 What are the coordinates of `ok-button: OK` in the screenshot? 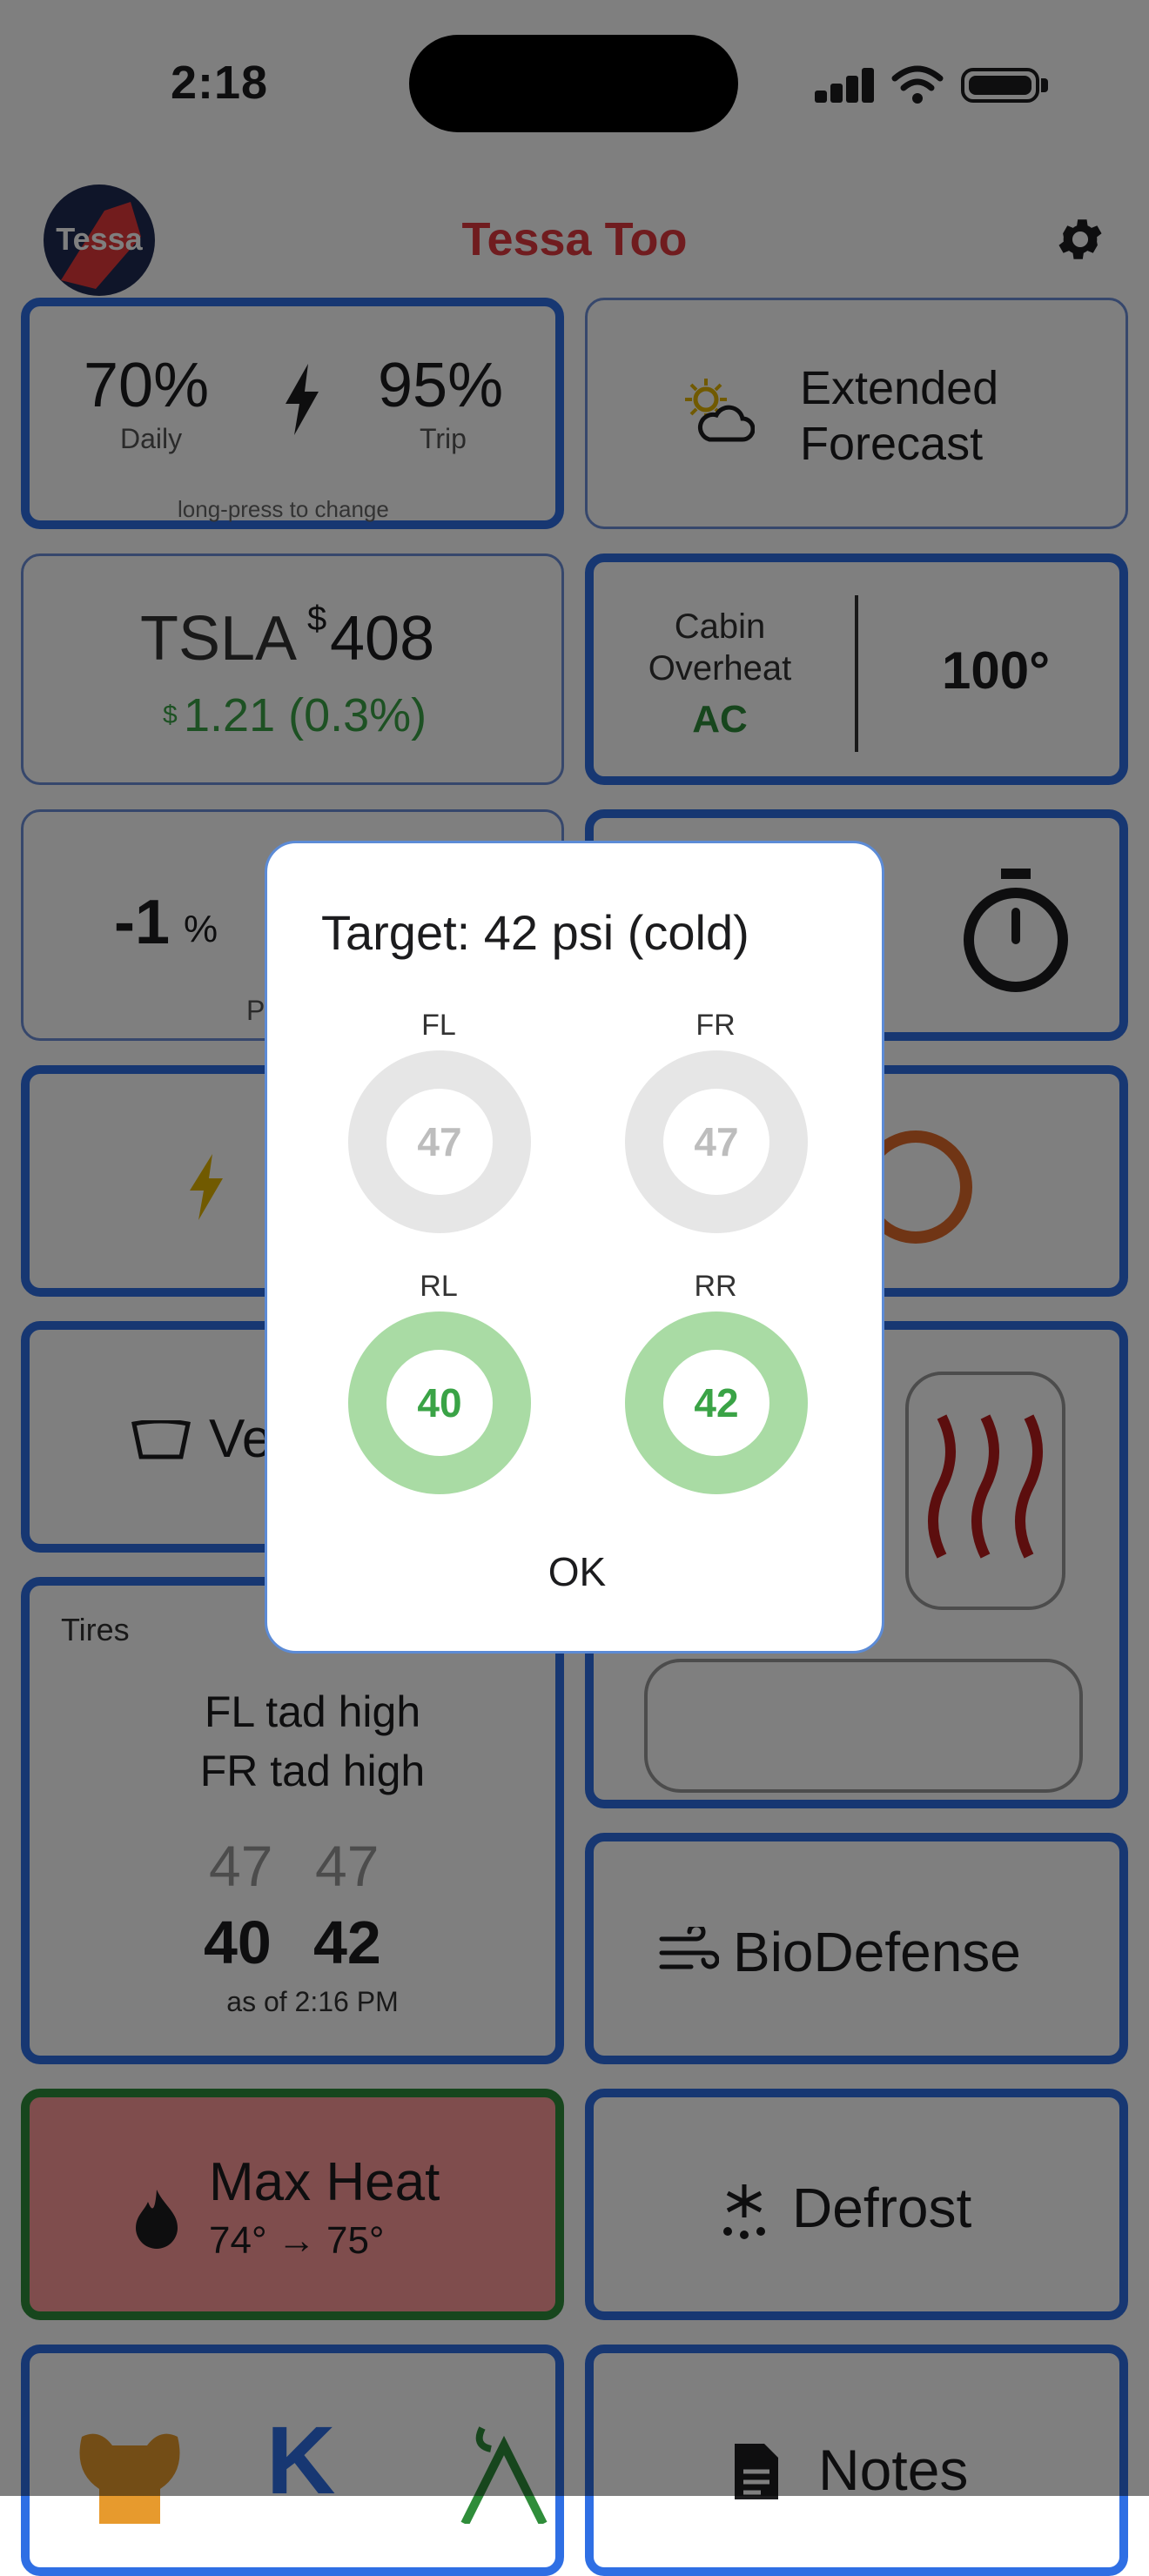 It's located at (577, 1571).